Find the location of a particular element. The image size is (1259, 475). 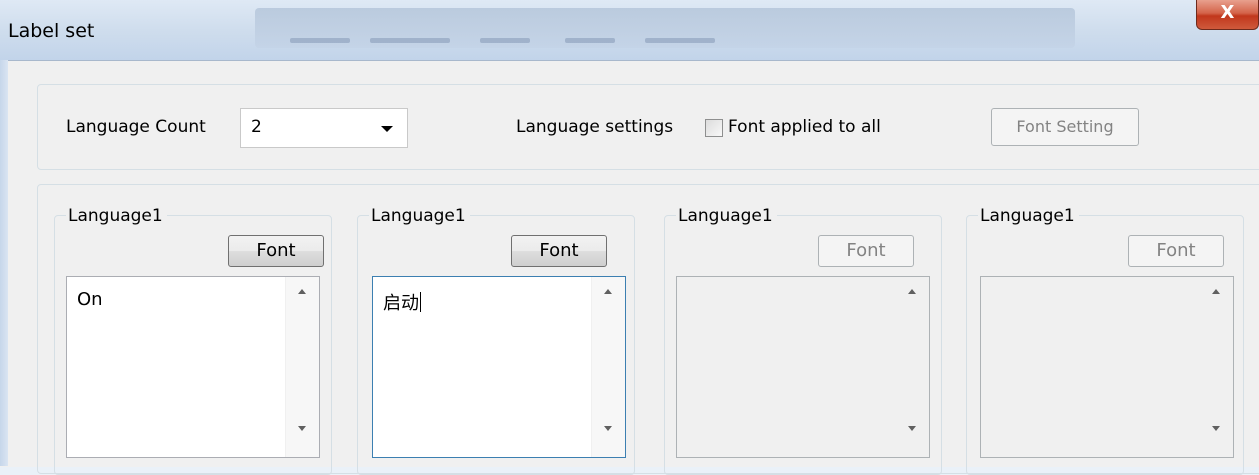

font-setting-button: Font Setting is located at coordinates (1065, 127).